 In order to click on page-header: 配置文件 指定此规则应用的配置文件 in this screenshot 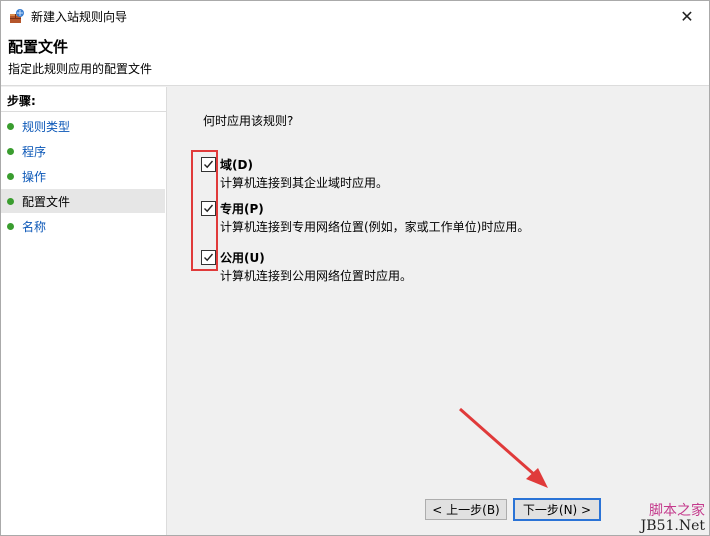, I will do `click(355, 58)`.